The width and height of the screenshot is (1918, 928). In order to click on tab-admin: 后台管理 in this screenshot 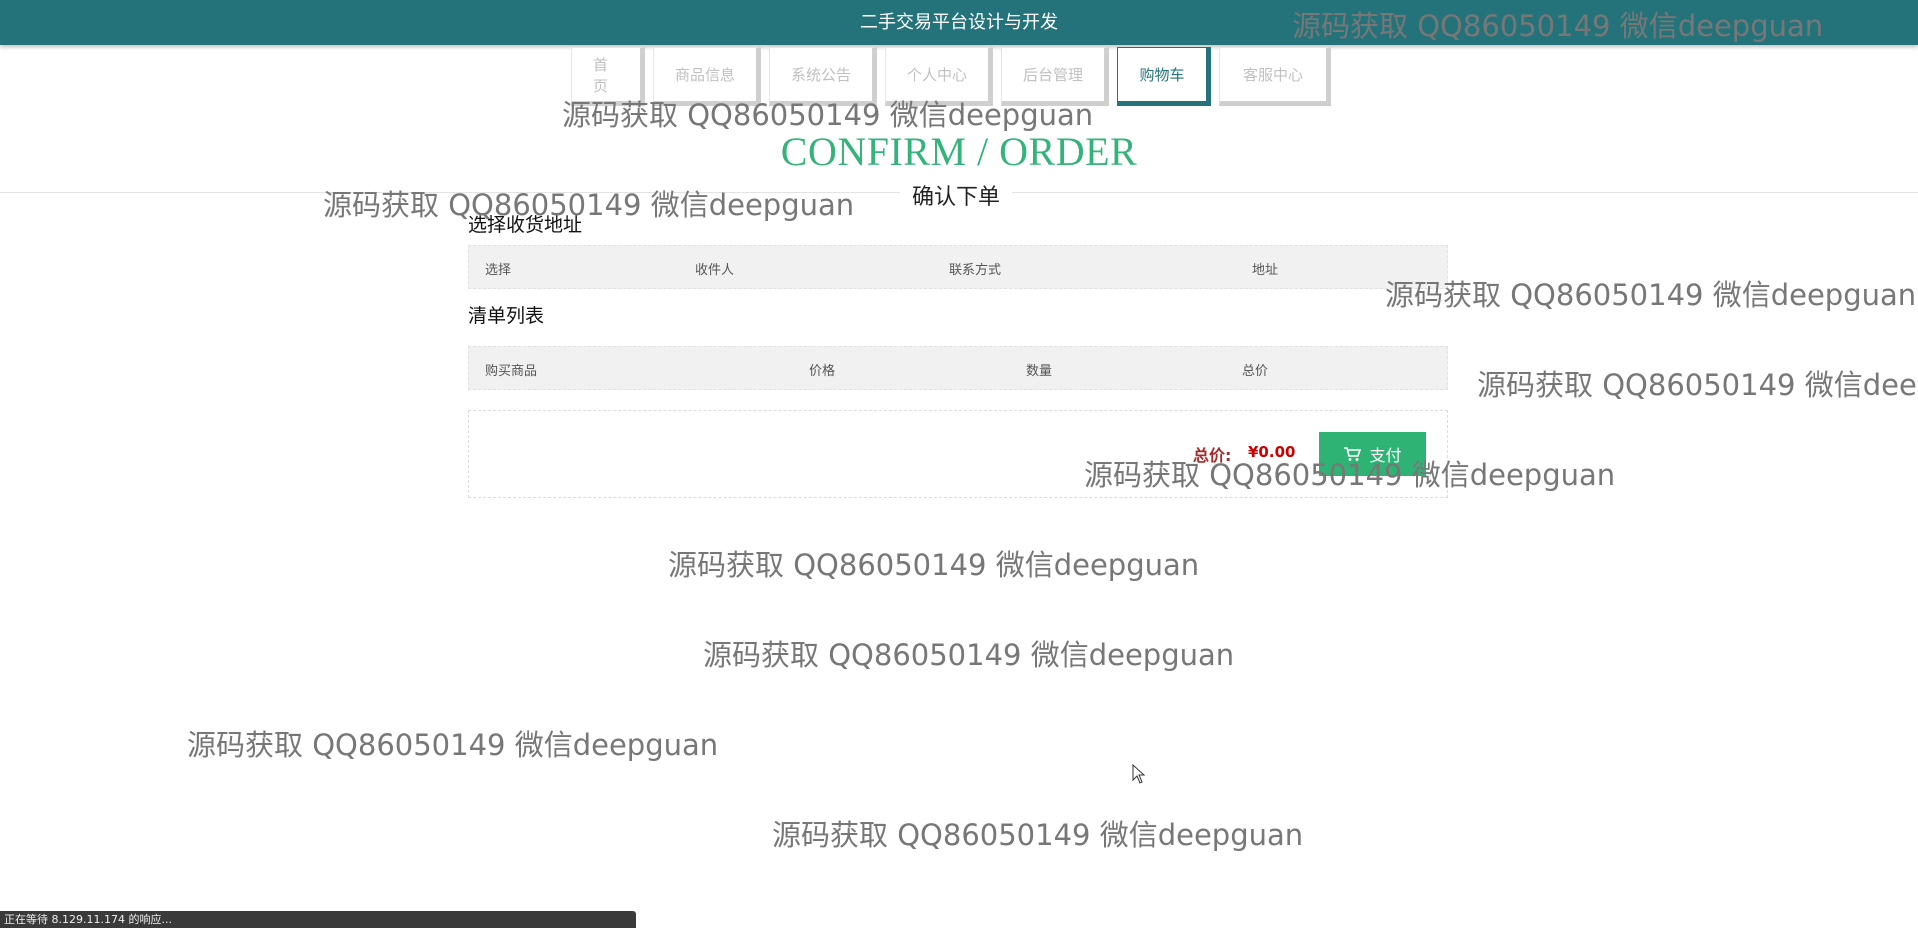, I will do `click(1055, 76)`.